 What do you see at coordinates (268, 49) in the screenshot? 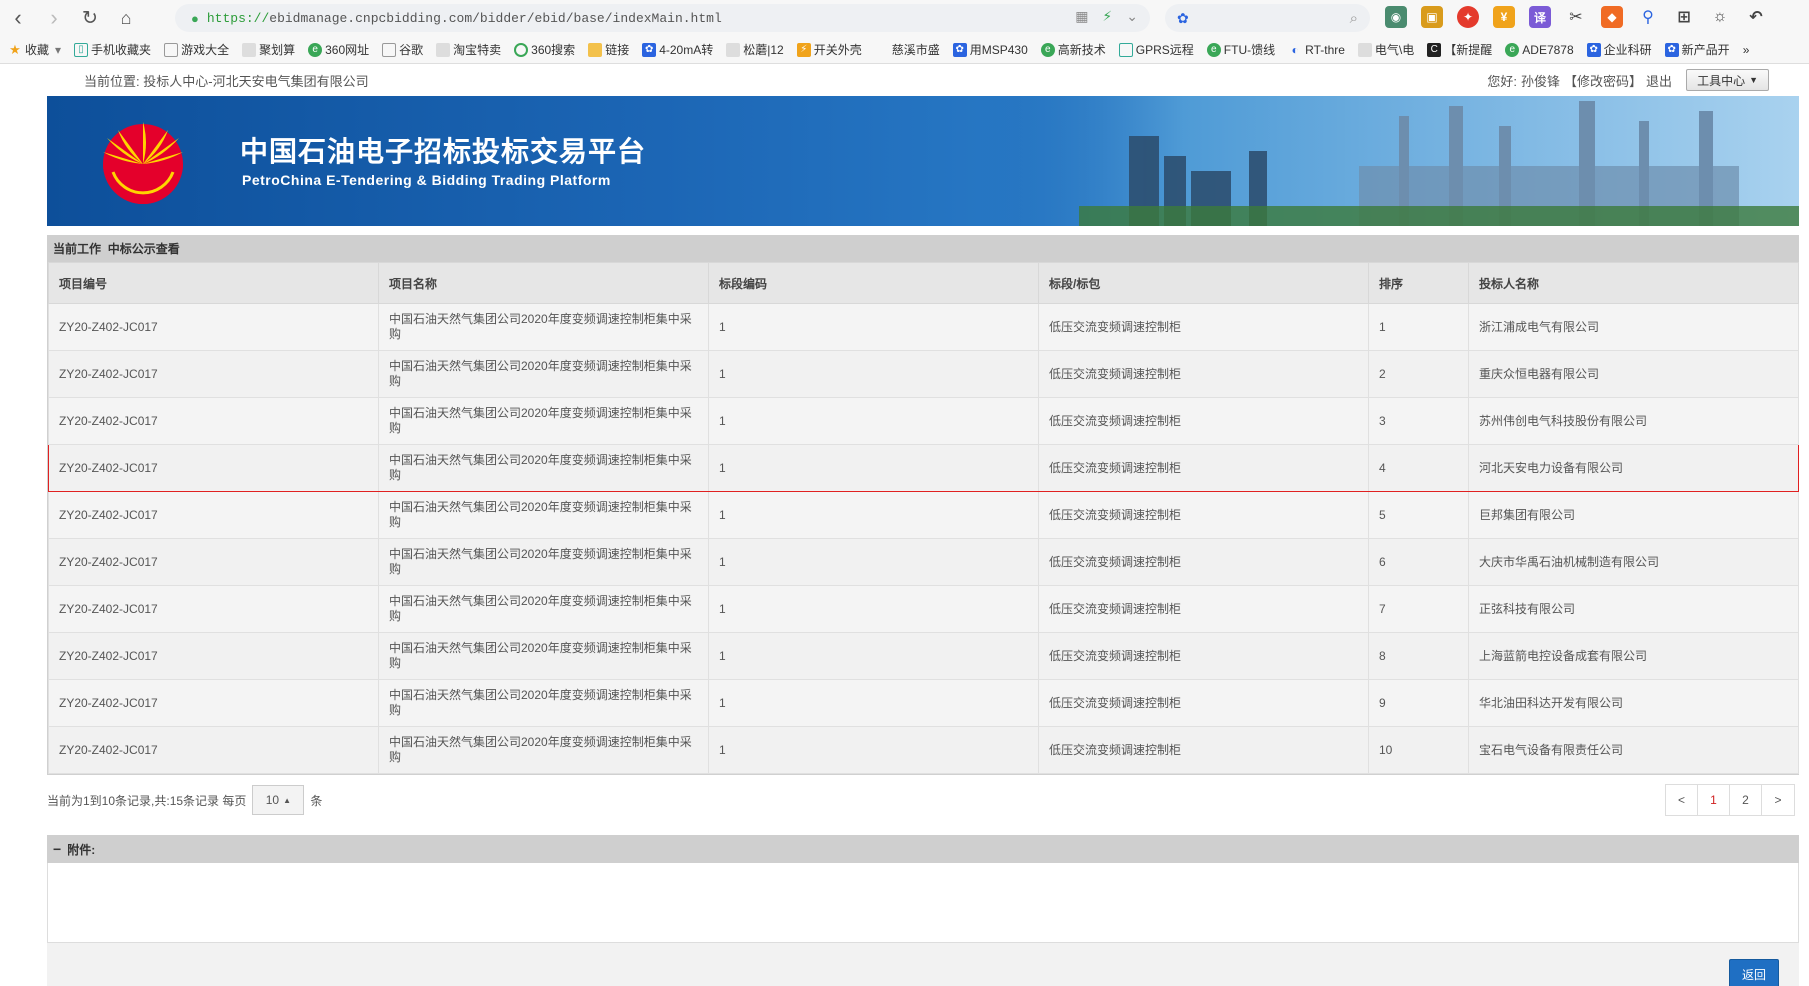
I see `bookmark-item: 聚划算` at bounding box center [268, 49].